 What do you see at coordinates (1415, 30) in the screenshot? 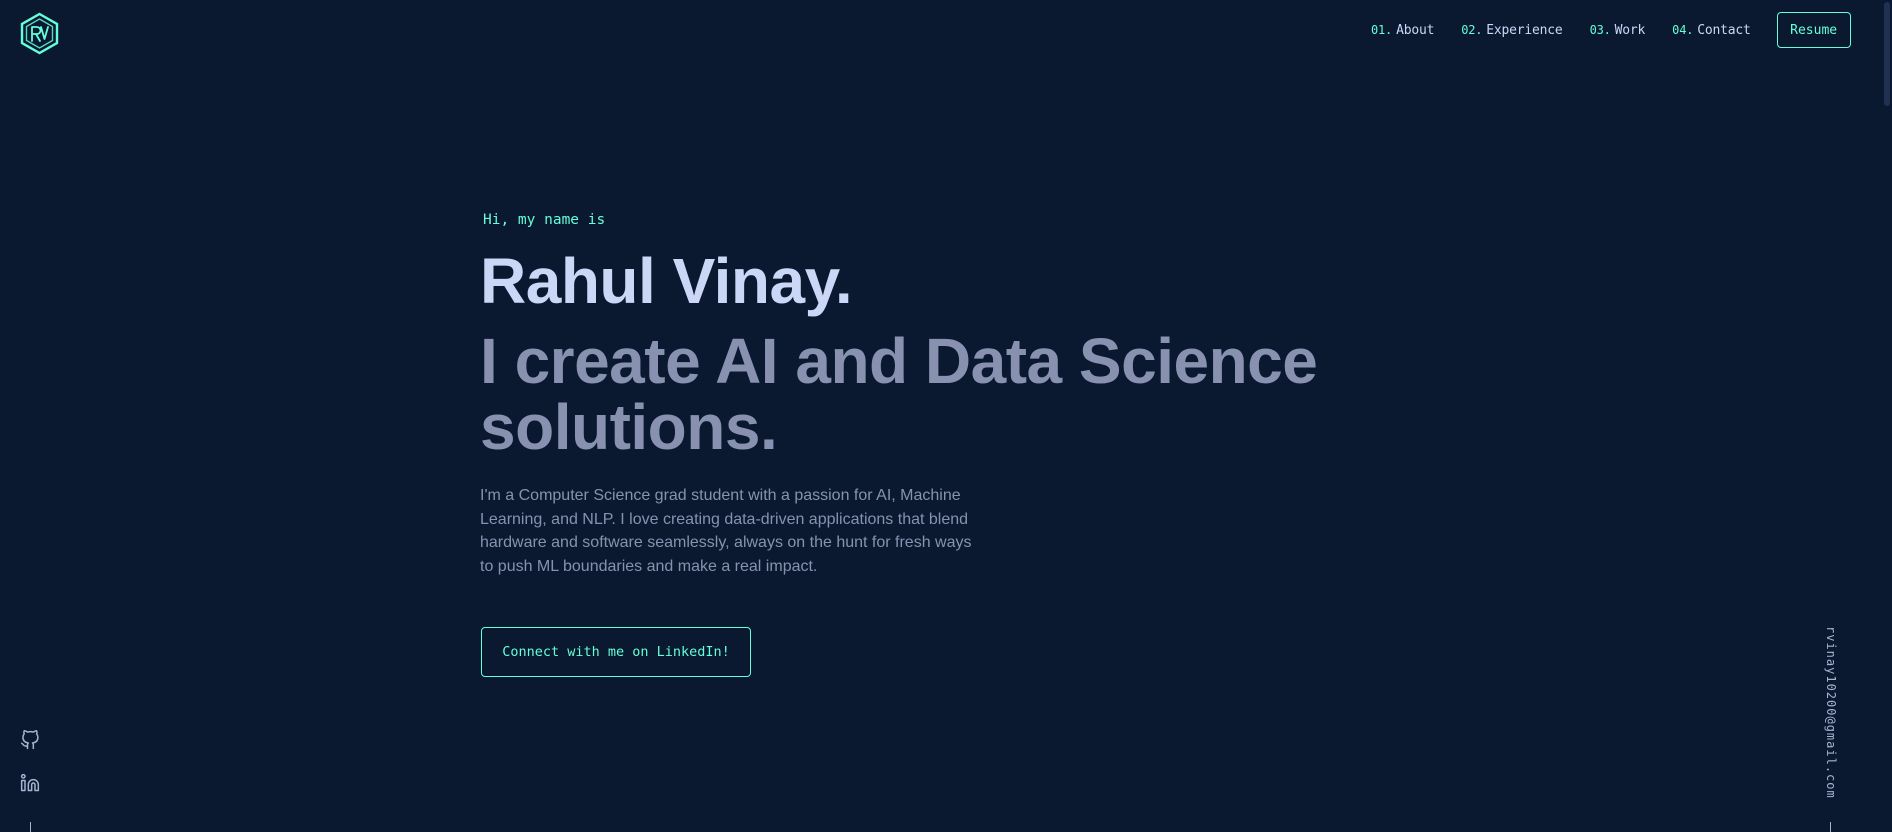
I see `nav-about-label: About` at bounding box center [1415, 30].